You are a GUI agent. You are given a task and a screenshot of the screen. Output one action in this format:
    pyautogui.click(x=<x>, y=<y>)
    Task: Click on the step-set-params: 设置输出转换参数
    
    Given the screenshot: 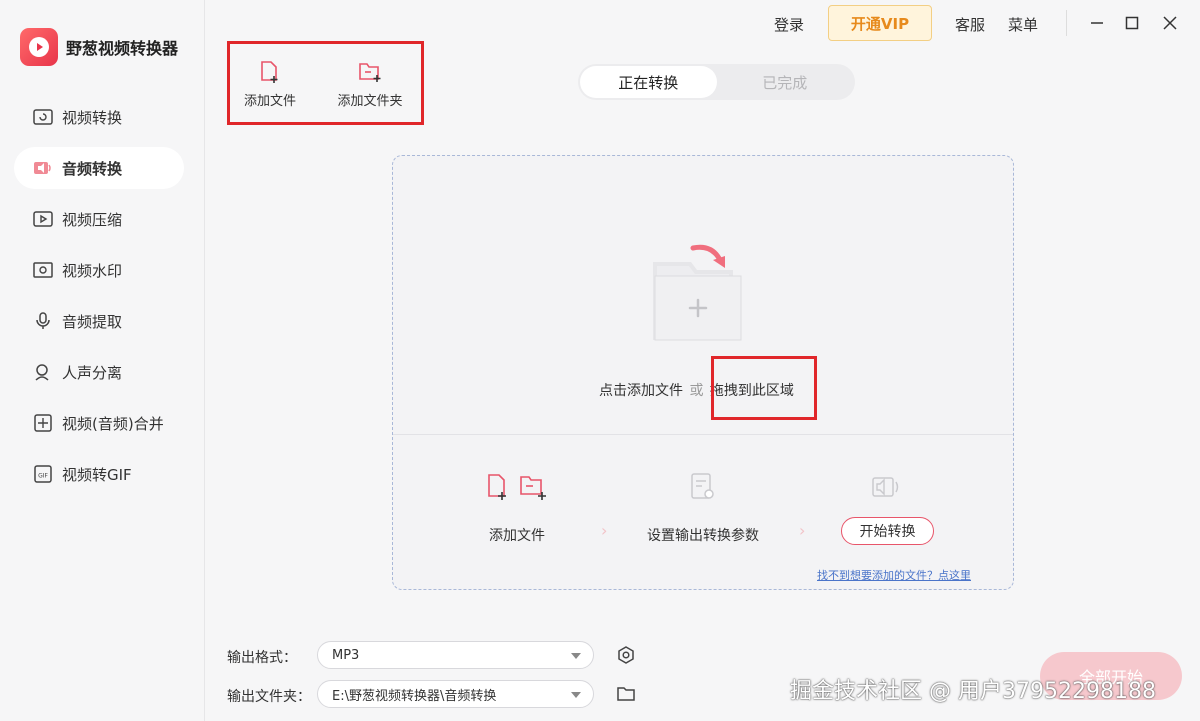 What is the action you would take?
    pyautogui.click(x=703, y=536)
    